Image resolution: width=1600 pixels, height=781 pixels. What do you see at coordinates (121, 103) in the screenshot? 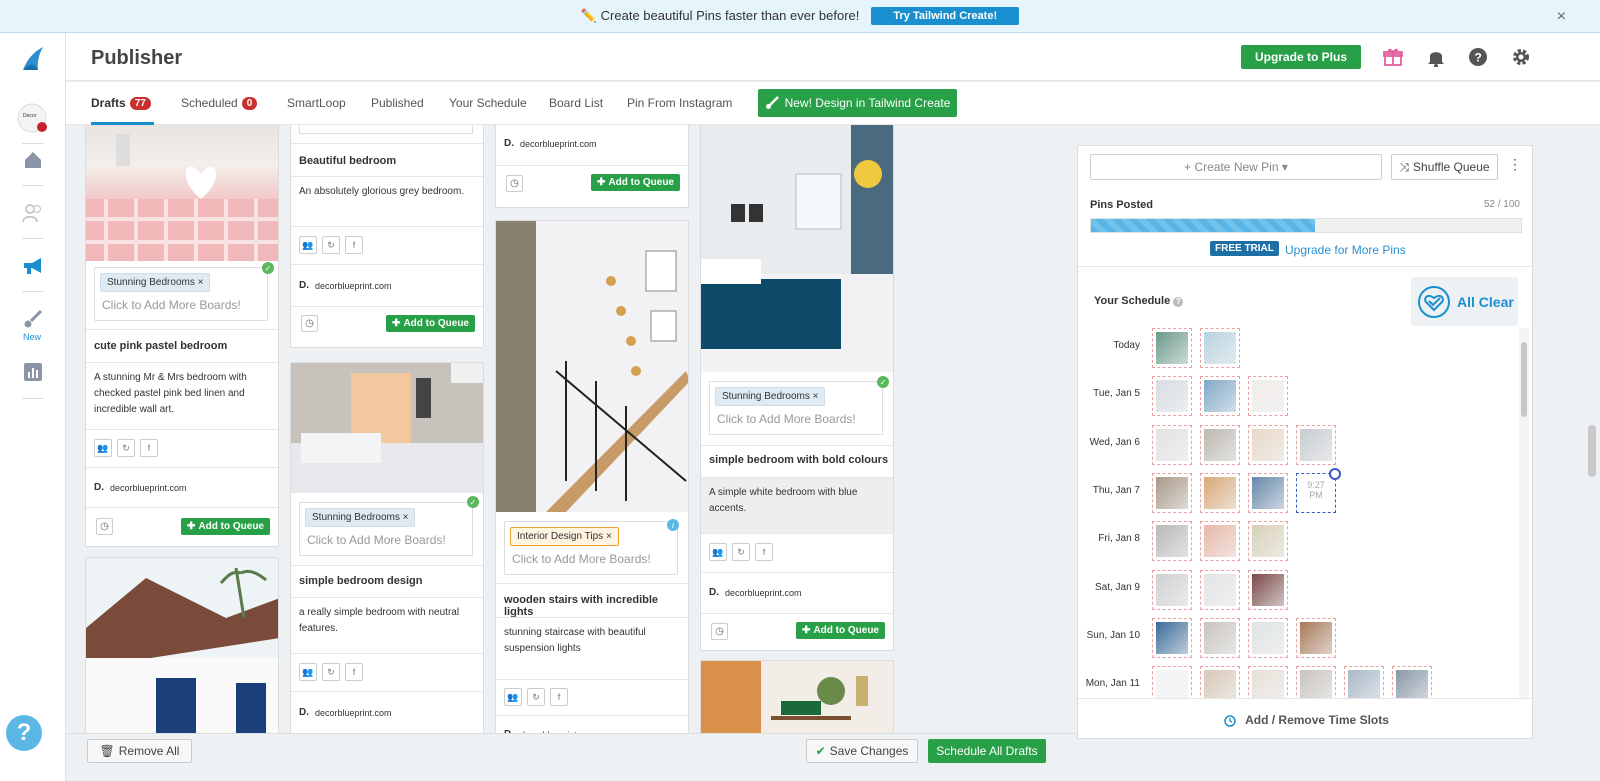
I see `tab-drafts: Drafts 77` at bounding box center [121, 103].